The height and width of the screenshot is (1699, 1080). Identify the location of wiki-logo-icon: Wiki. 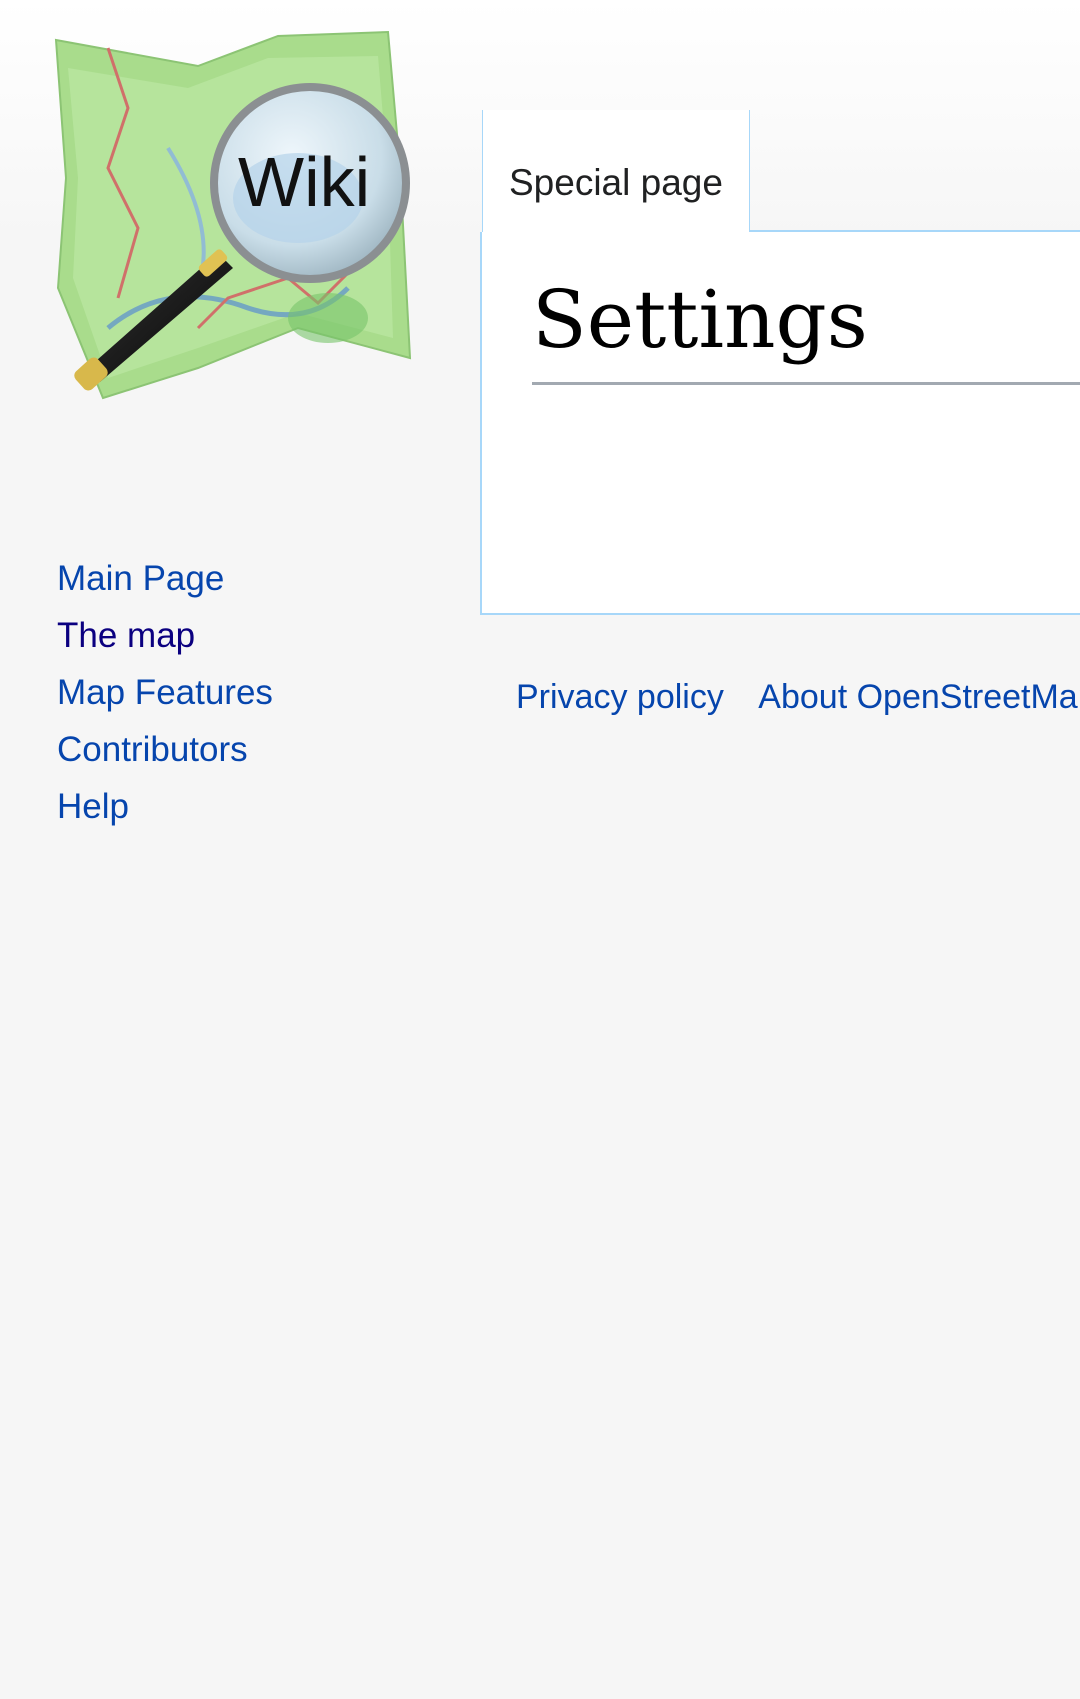
(233, 215).